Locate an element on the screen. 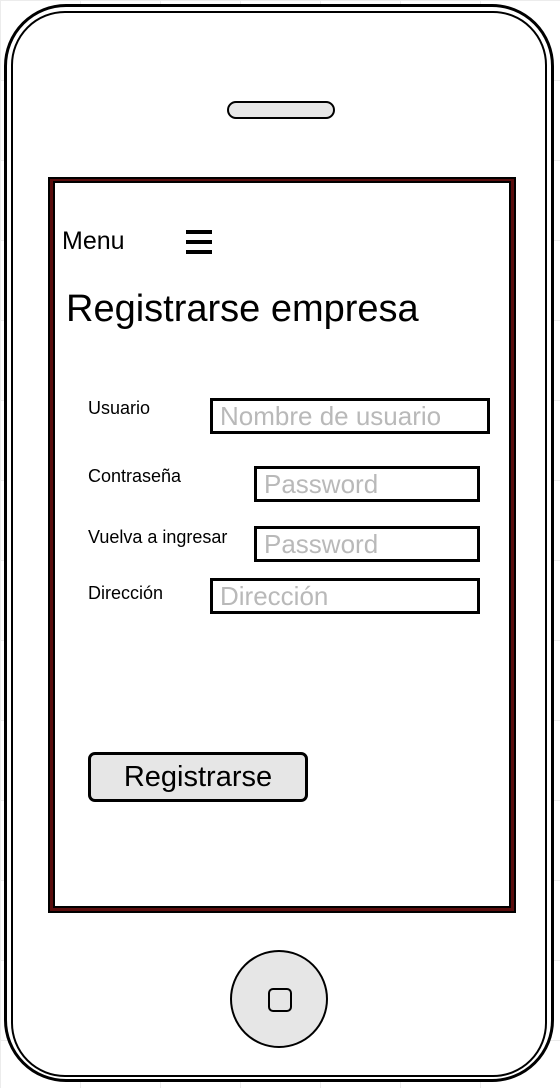 The height and width of the screenshot is (1088, 560). address-label: Dirección is located at coordinates (126, 593).